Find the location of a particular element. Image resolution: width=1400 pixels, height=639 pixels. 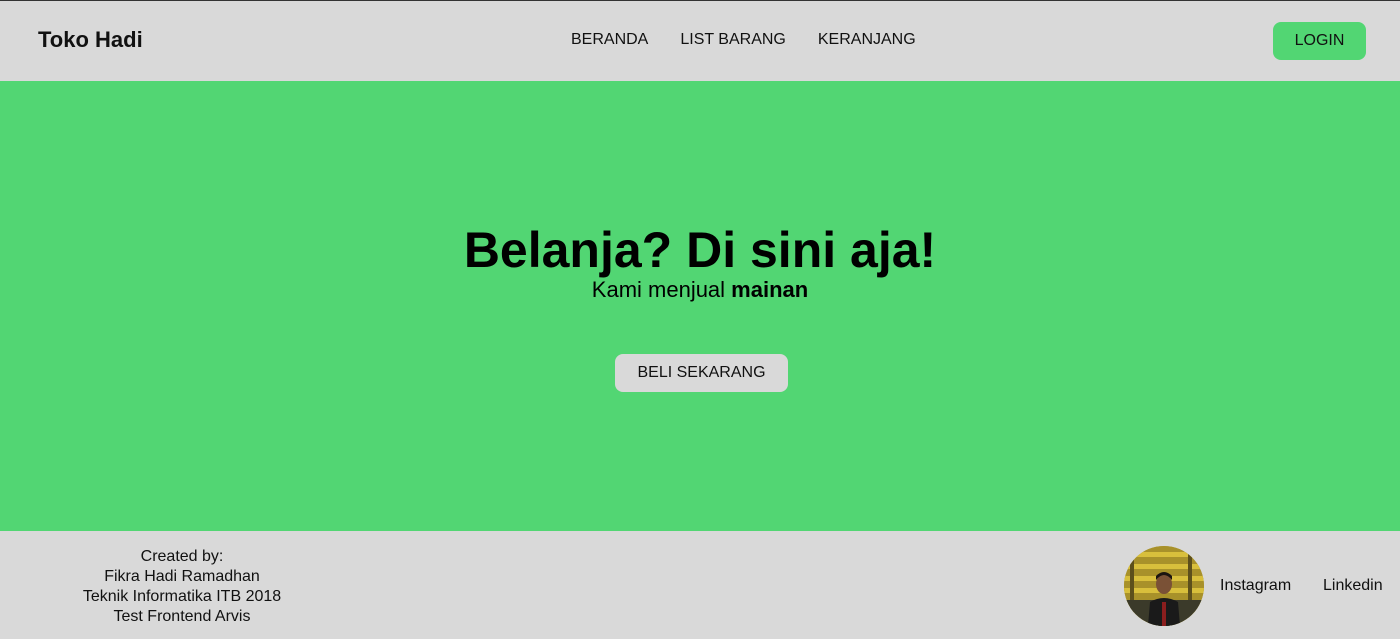

hero-subtitle: Kami menjual mainan is located at coordinates (700, 290).